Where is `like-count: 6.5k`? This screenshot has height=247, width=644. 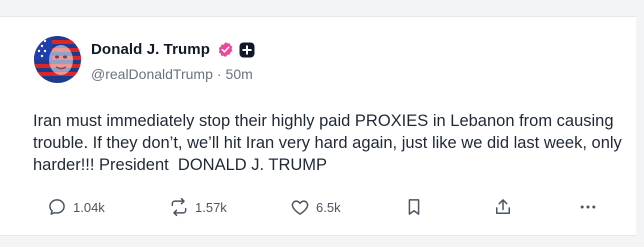 like-count: 6.5k is located at coordinates (328, 207).